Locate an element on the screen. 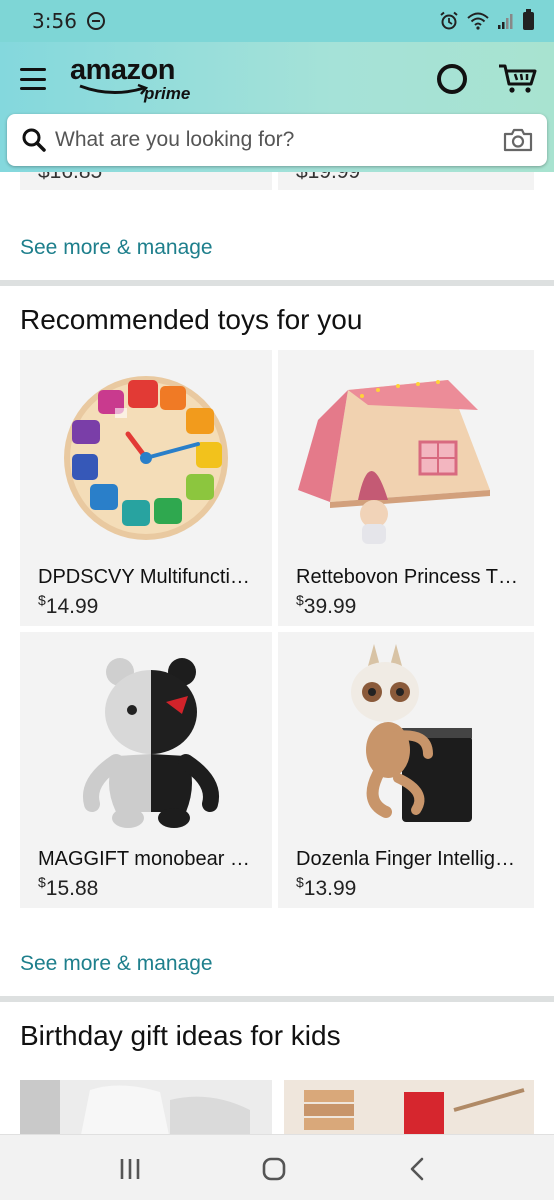  back-icon is located at coordinates (418, 1169).